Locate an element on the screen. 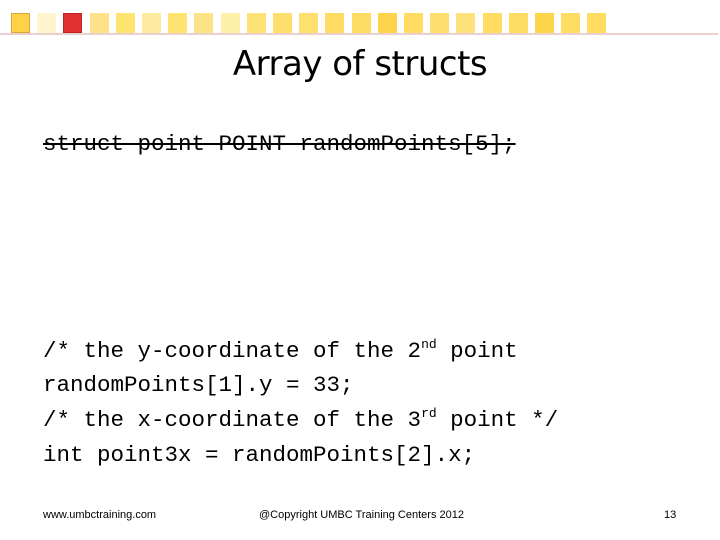  code-line-read-x: int point3x = randomPoints[2].x; is located at coordinates (259, 455).